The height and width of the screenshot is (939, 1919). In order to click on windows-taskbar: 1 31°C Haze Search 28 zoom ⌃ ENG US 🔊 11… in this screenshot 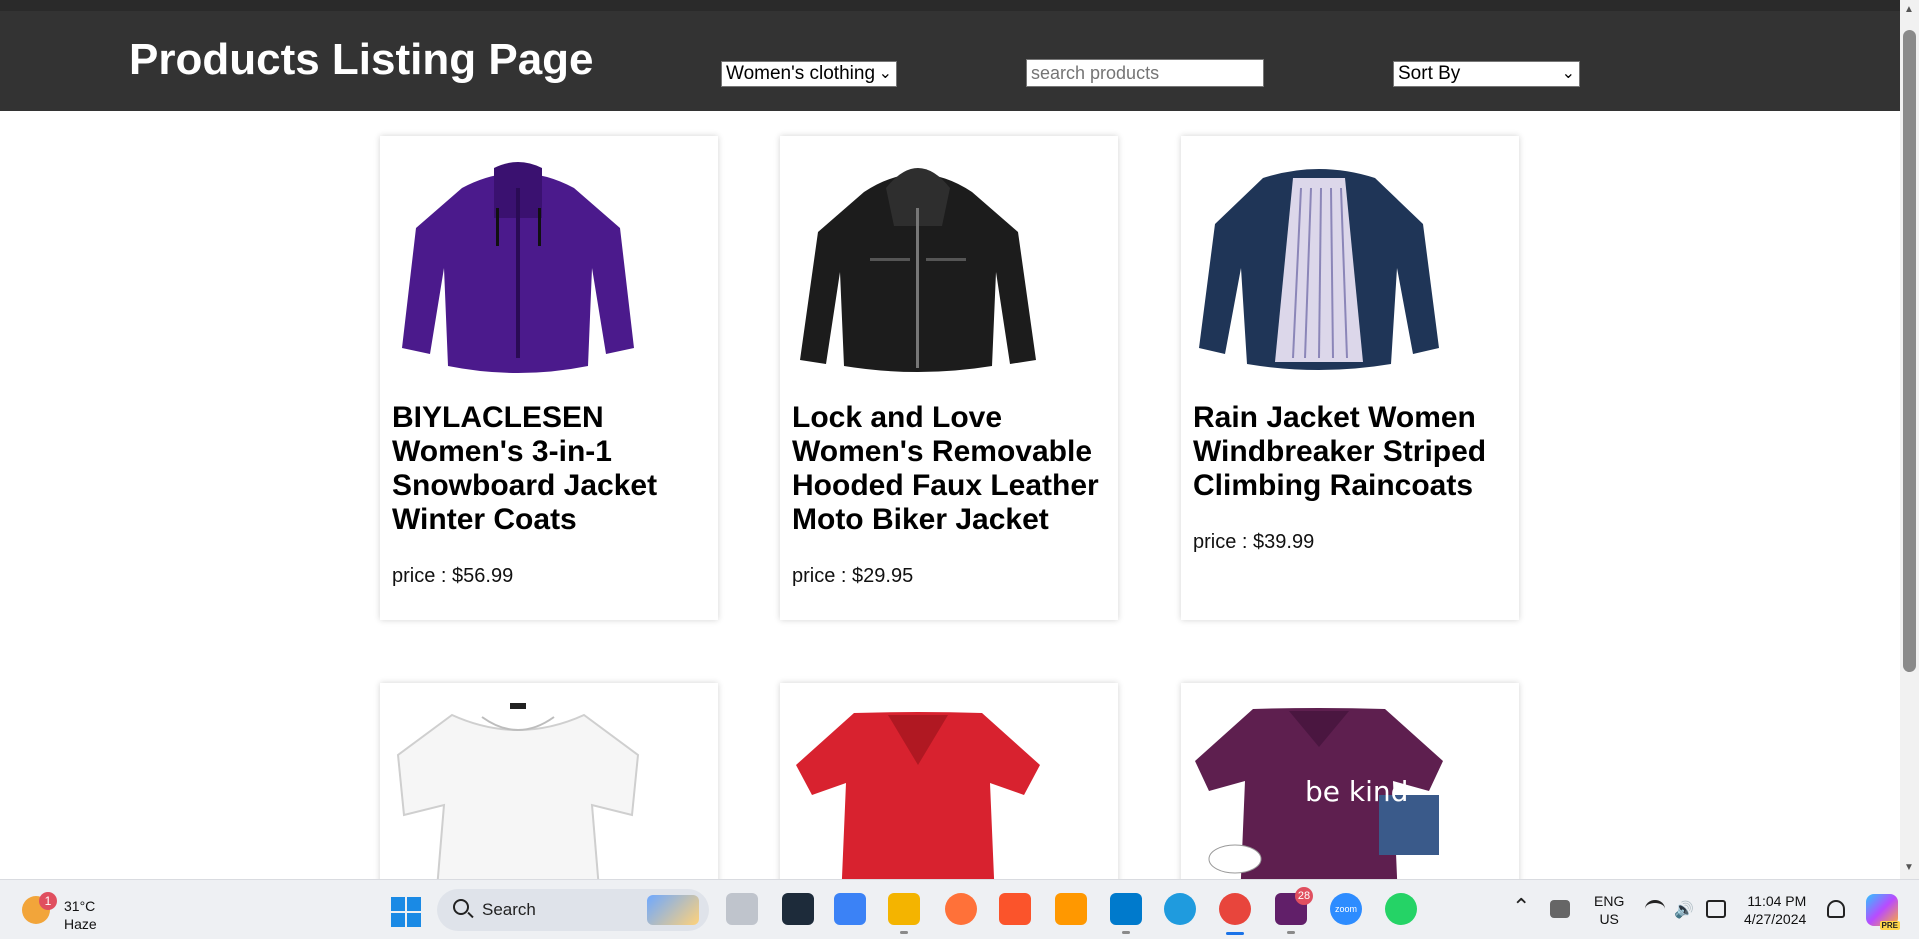, I will do `click(959, 909)`.